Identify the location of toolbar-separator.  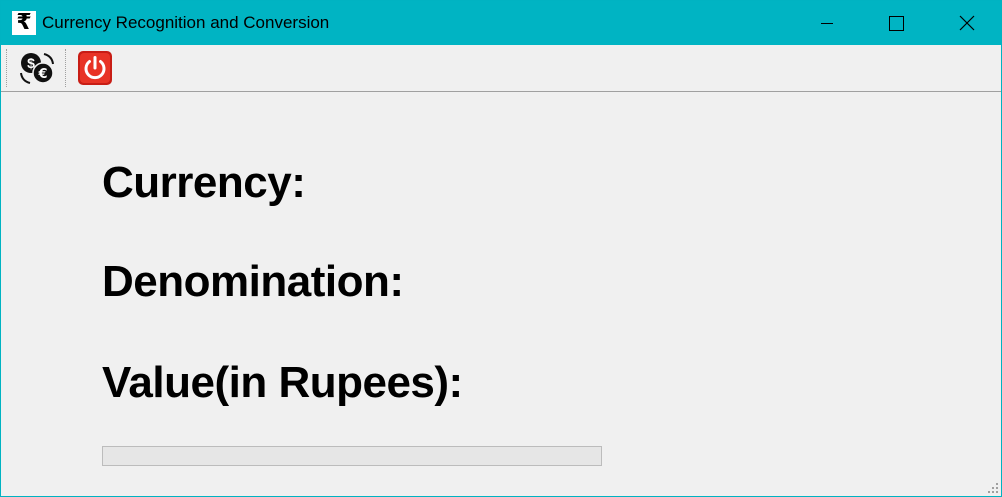
(65, 68).